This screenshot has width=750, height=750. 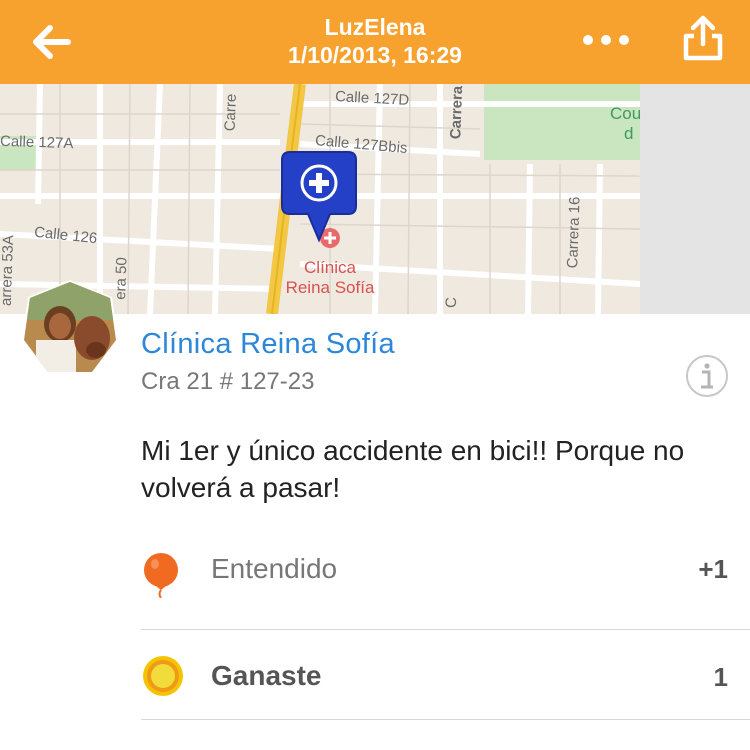 What do you see at coordinates (720, 677) in the screenshot?
I see `action-count: 1` at bounding box center [720, 677].